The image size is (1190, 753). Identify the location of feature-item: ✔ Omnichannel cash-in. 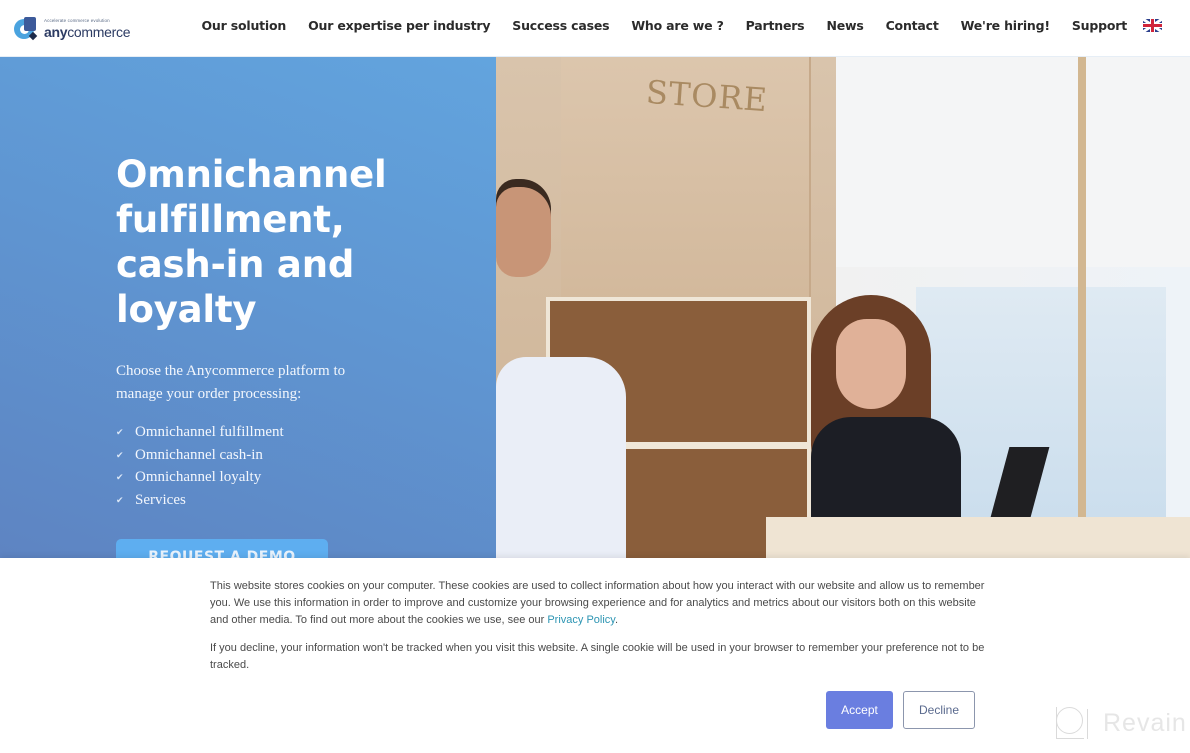
(200, 455).